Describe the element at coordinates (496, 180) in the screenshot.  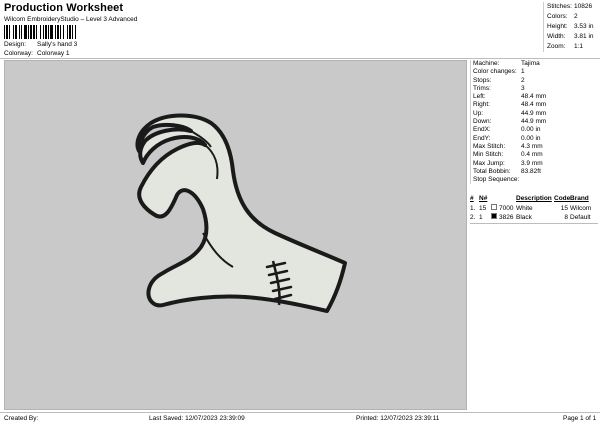
I see `stop-sequence-label: Stop Sequence:` at that location.